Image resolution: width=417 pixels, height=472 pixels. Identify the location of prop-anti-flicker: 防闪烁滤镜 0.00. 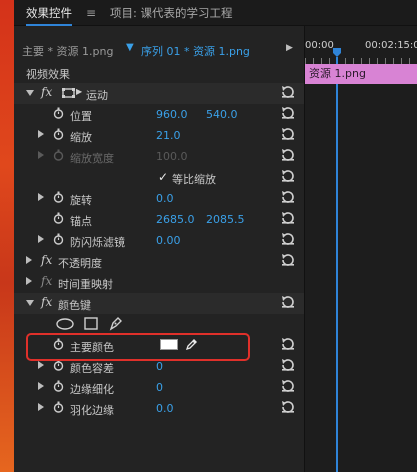
(159, 240).